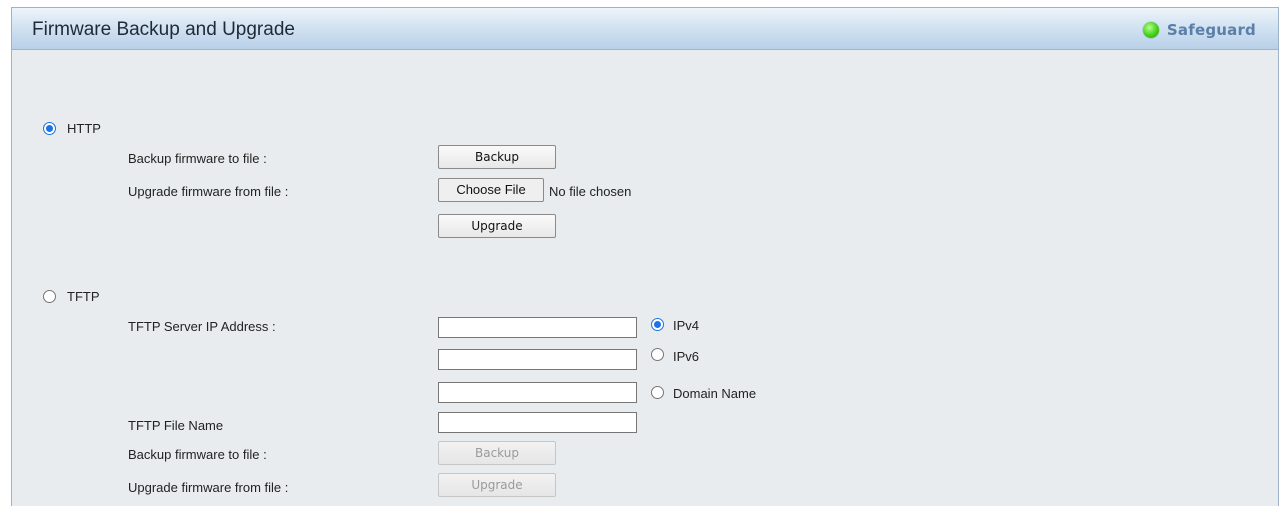  Describe the element at coordinates (715, 393) in the screenshot. I see `domain-name-label: Domain Name` at that location.